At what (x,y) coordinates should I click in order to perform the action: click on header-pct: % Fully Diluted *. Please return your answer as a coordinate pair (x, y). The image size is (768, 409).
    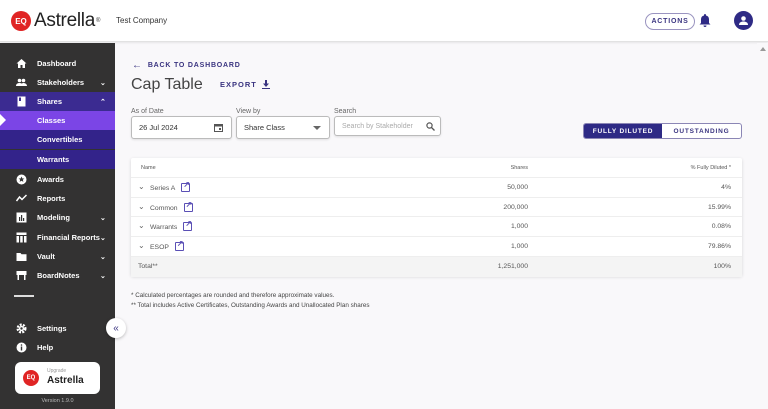
    Looking at the image, I should click on (711, 168).